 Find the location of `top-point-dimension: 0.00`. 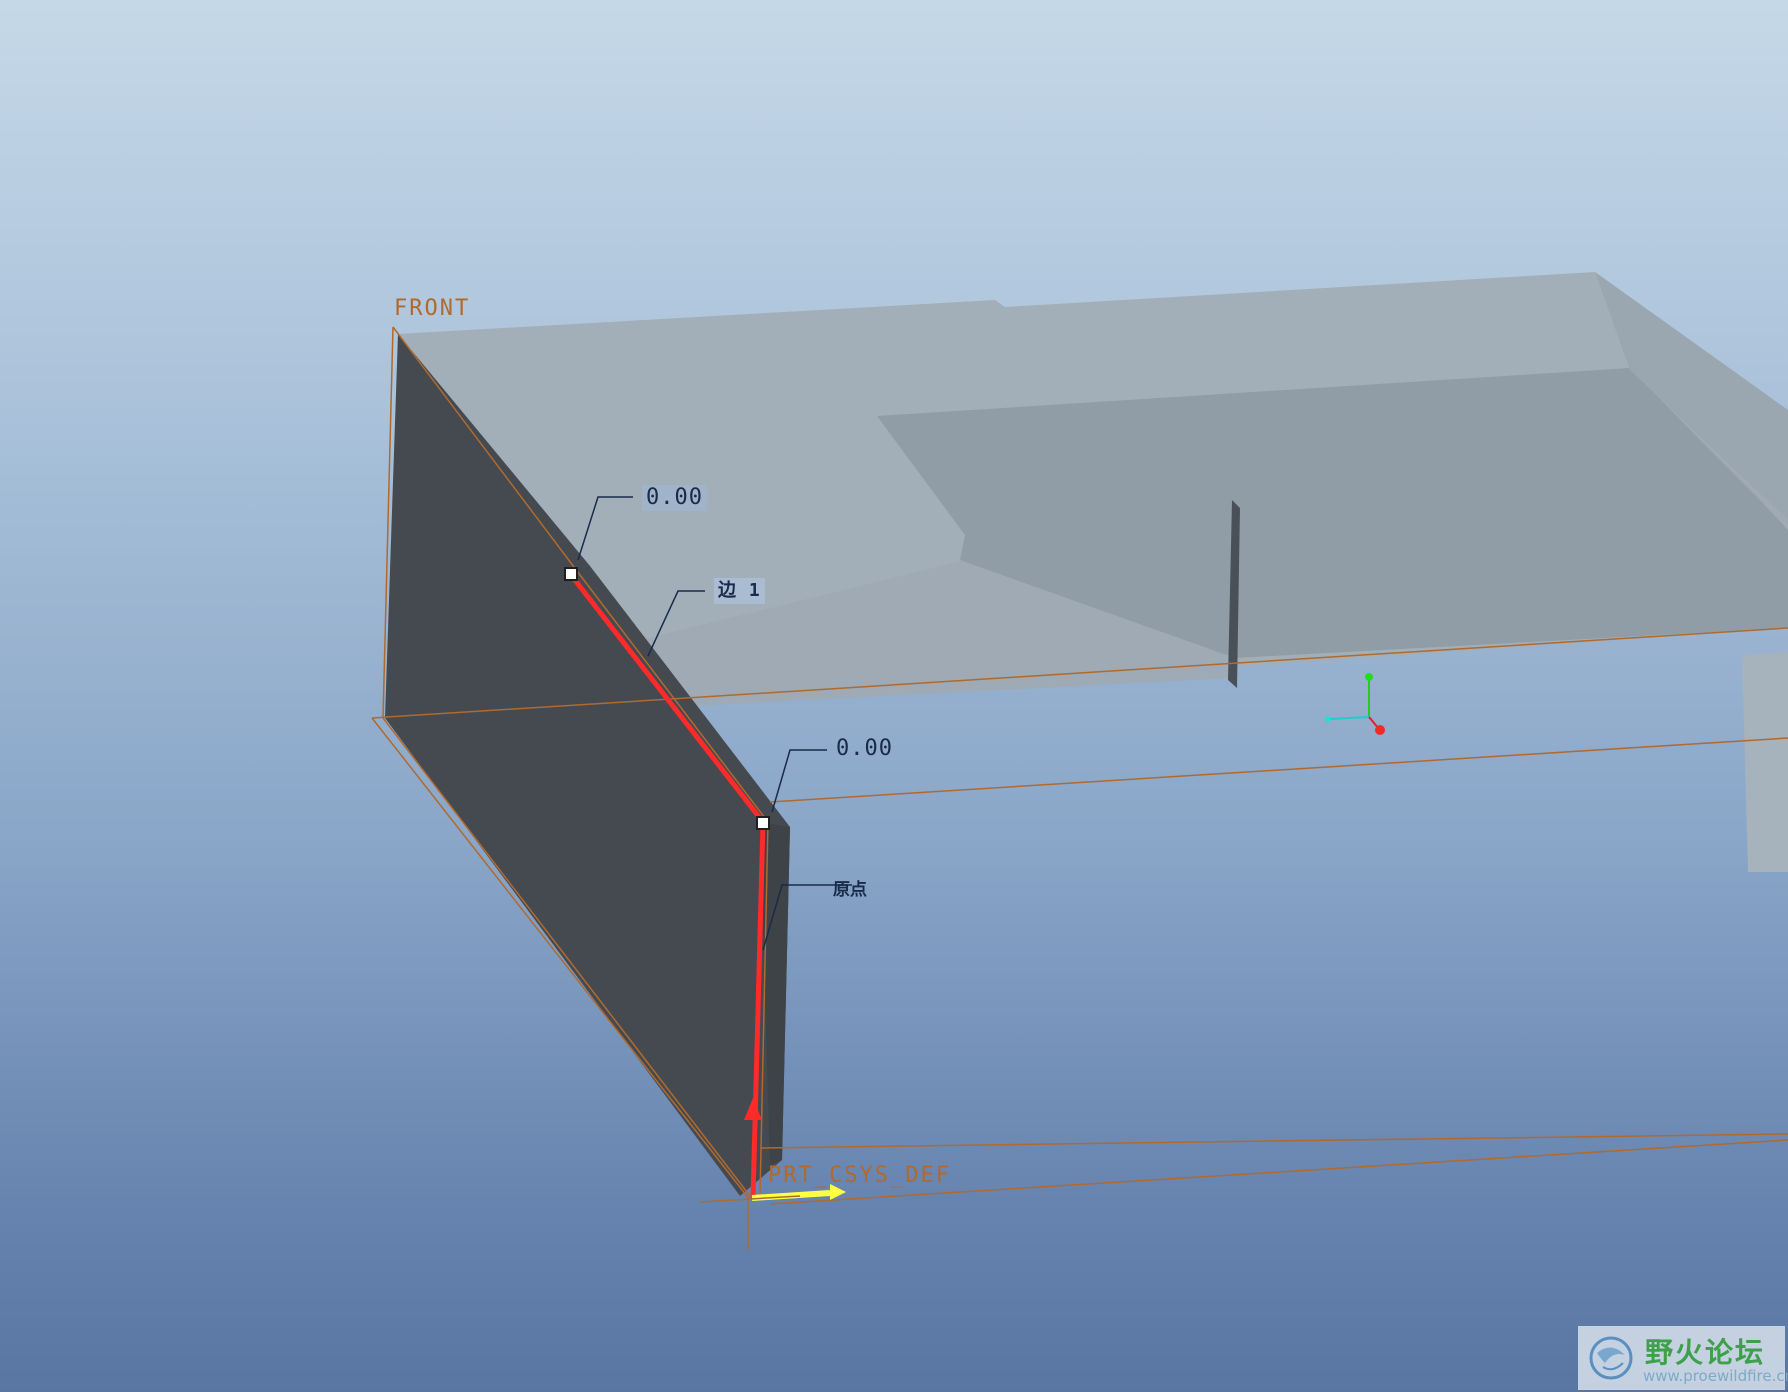

top-point-dimension: 0.00 is located at coordinates (674, 498).